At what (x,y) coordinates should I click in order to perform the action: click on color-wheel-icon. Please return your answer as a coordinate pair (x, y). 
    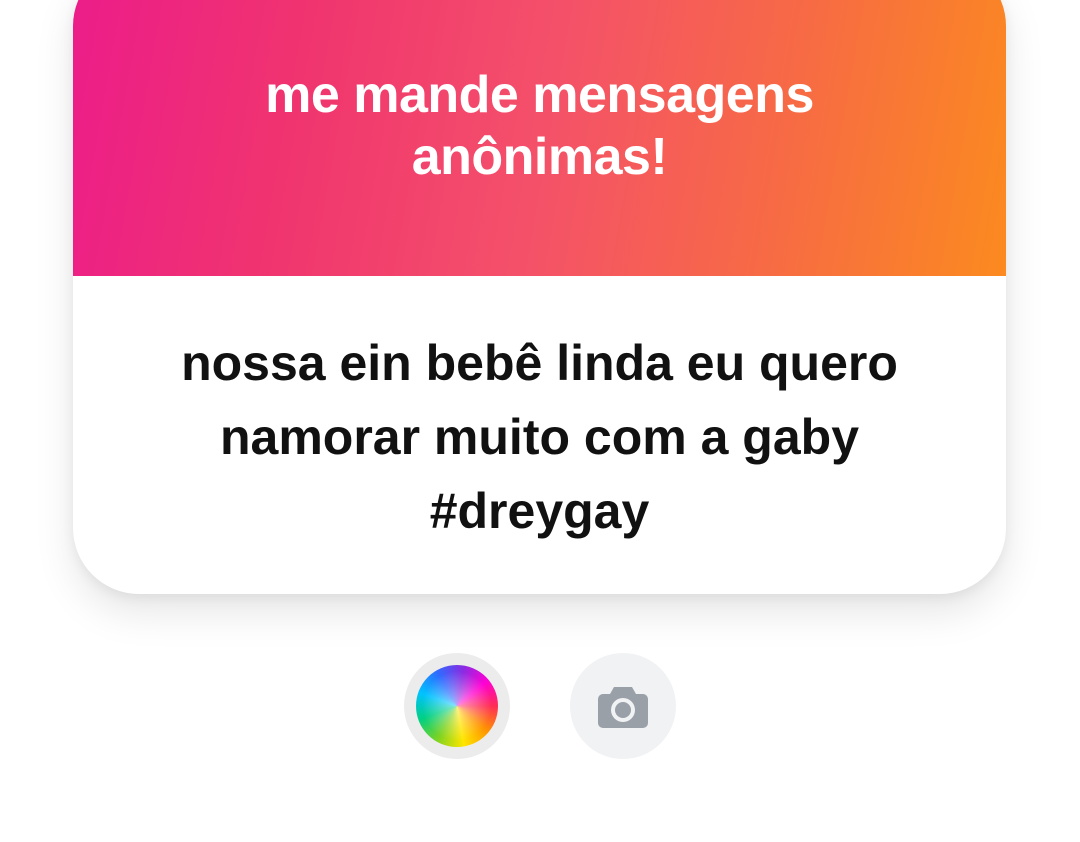
    Looking at the image, I should click on (457, 706).